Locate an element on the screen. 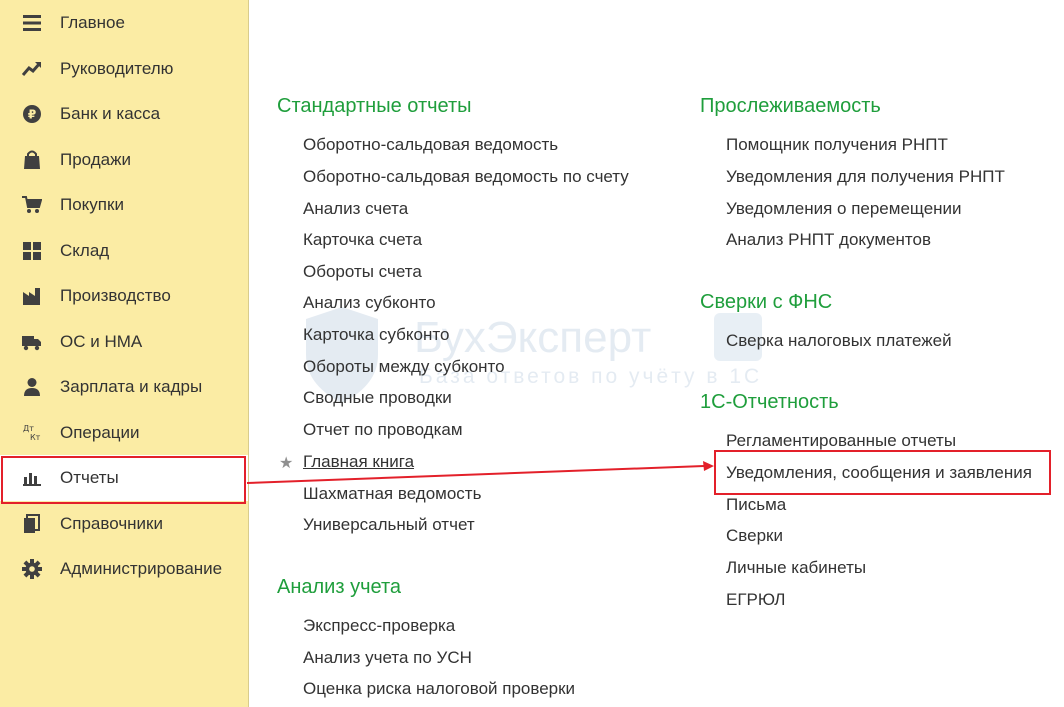 The width and height of the screenshot is (1064, 707). link-report: Оборотно-сальдовая ведомость по счету is located at coordinates (466, 177).